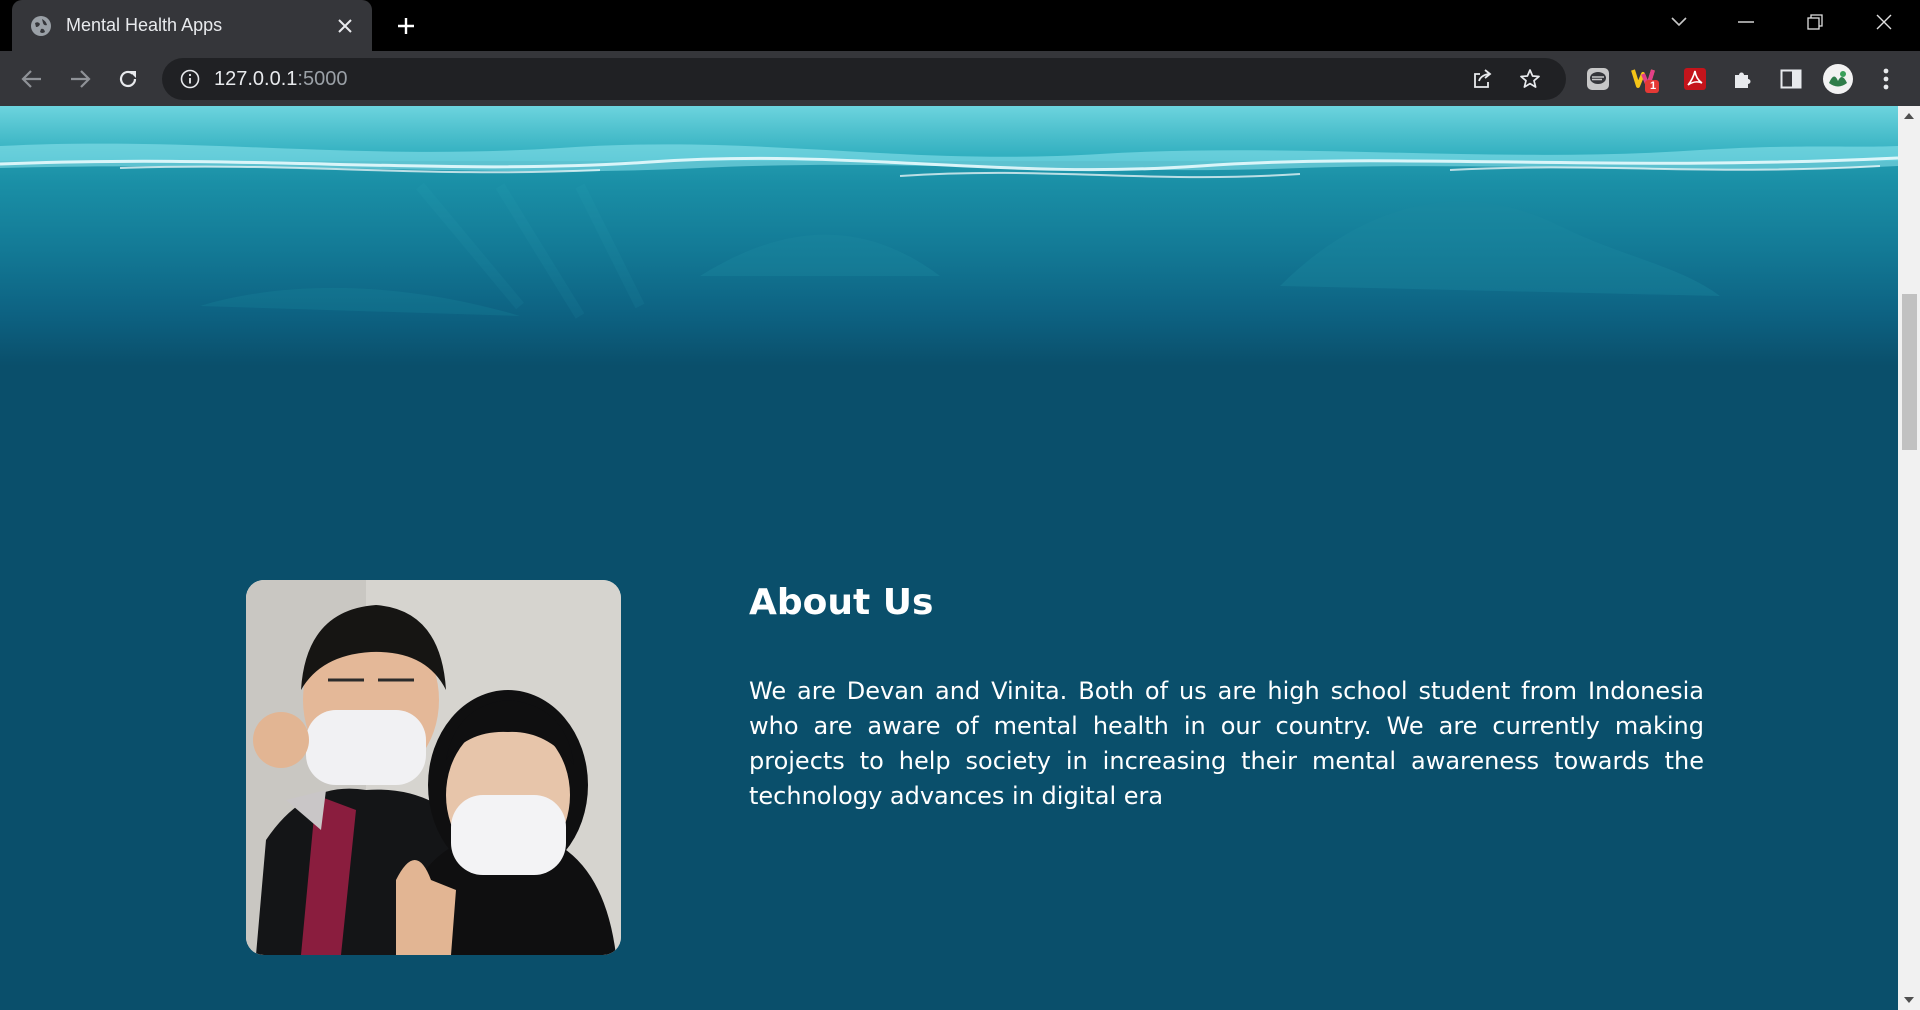 The width and height of the screenshot is (1920, 1010). I want to click on scroll-up-arrow-icon, so click(1909, 116).